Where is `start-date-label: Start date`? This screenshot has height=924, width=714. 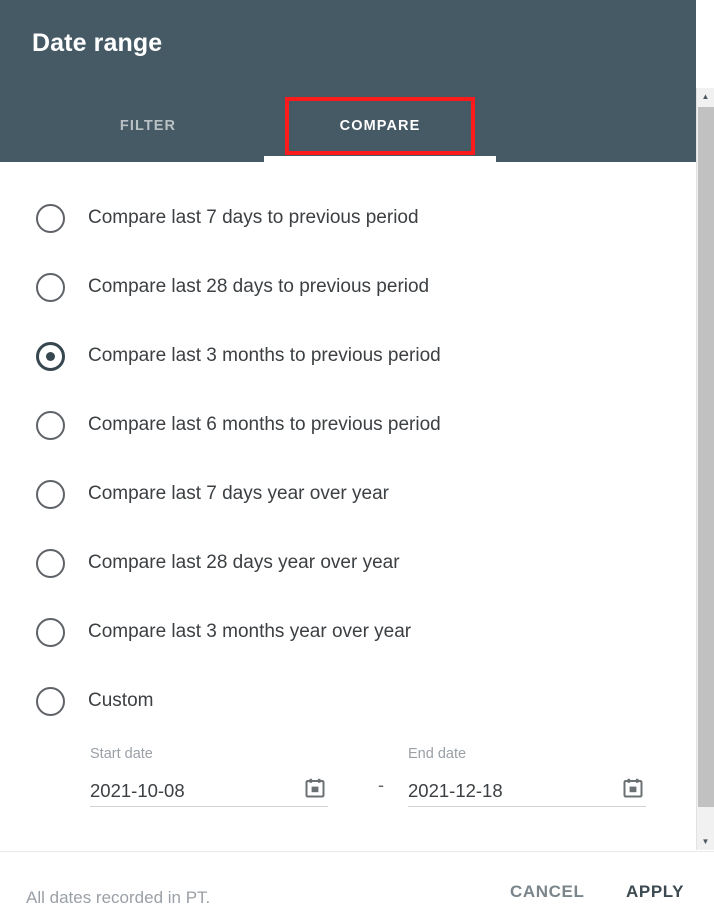 start-date-label: Start date is located at coordinates (121, 754).